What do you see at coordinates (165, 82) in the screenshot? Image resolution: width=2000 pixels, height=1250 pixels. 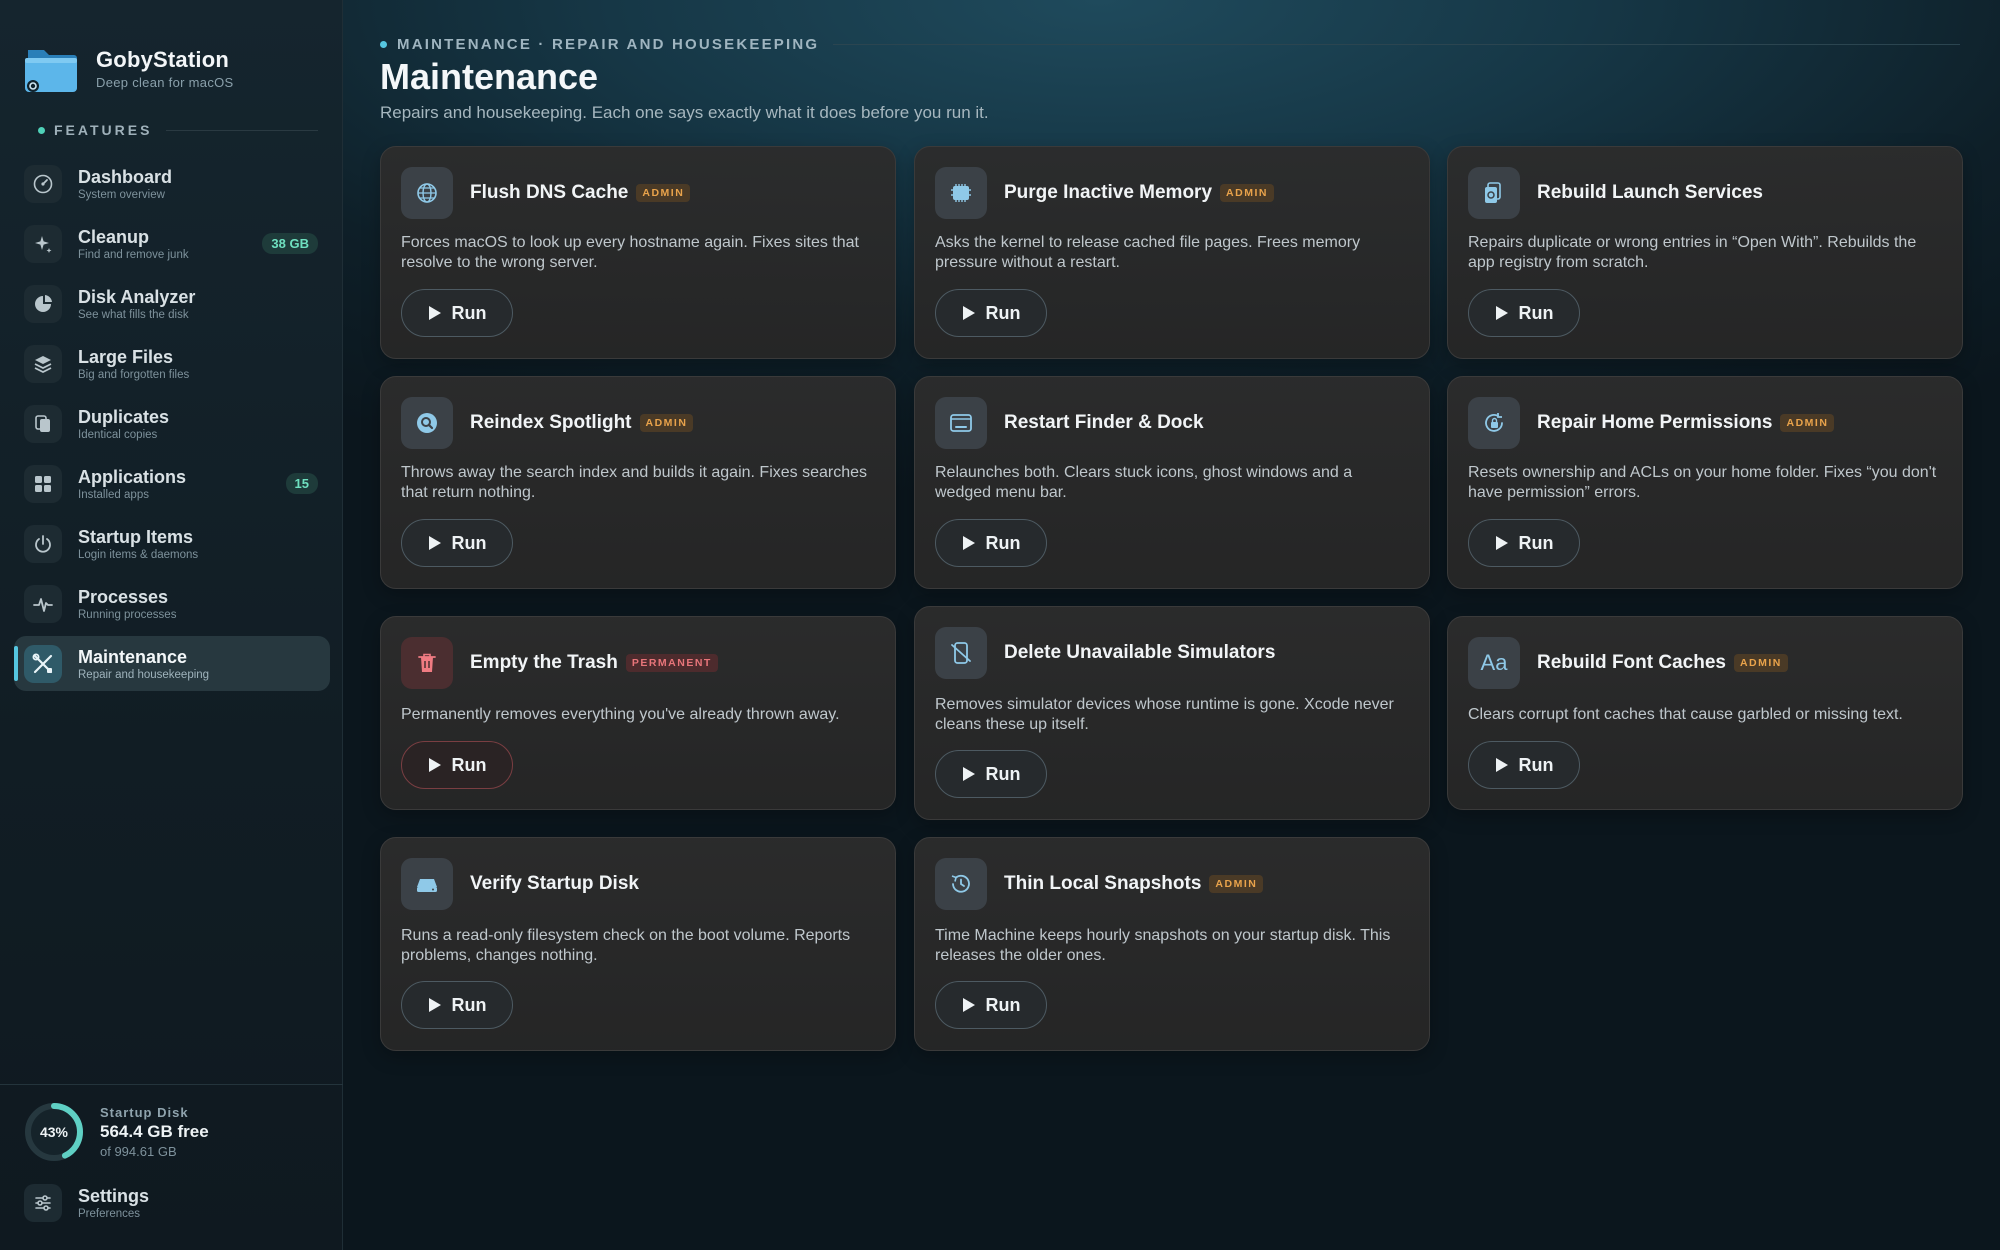 I see `app-tagline: Deep clean for macOS` at bounding box center [165, 82].